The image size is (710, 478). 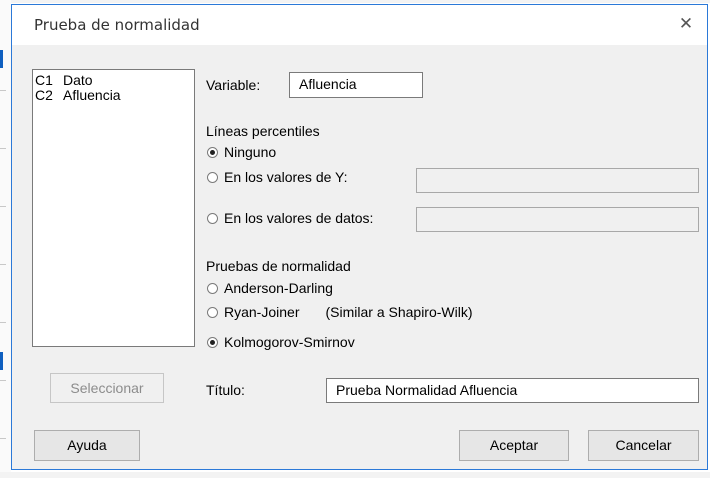 I want to click on variable-label: Variable:, so click(x=233, y=85).